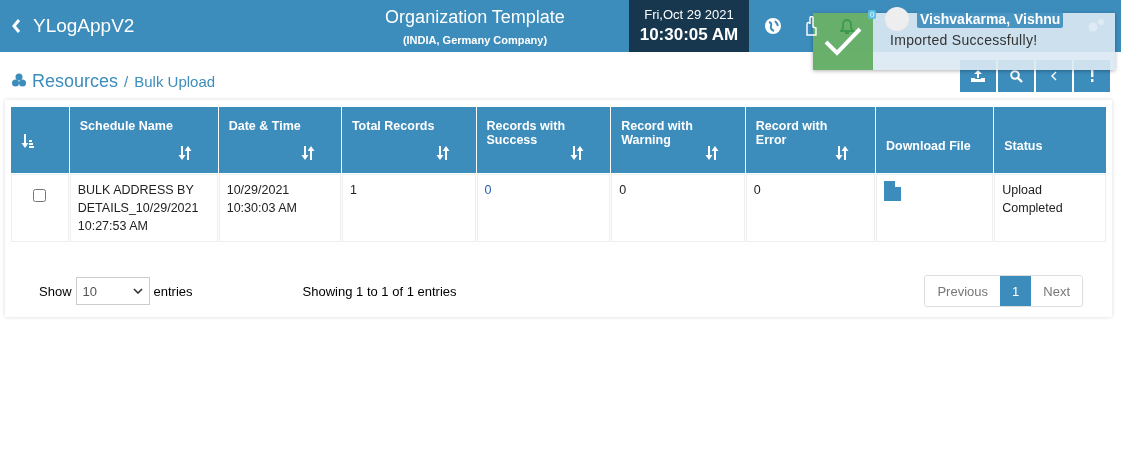 This screenshot has width=1121, height=460. What do you see at coordinates (488, 190) in the screenshot?
I see `success-count-link: 0` at bounding box center [488, 190].